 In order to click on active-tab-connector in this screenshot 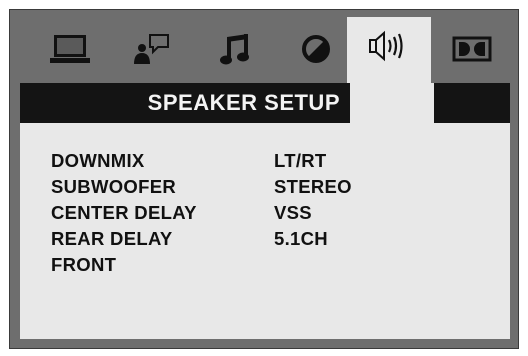, I will do `click(392, 103)`.